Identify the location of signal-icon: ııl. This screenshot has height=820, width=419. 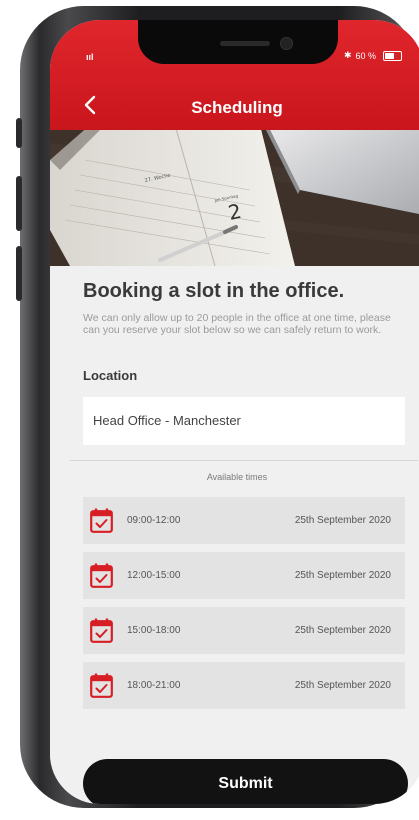
(90, 57).